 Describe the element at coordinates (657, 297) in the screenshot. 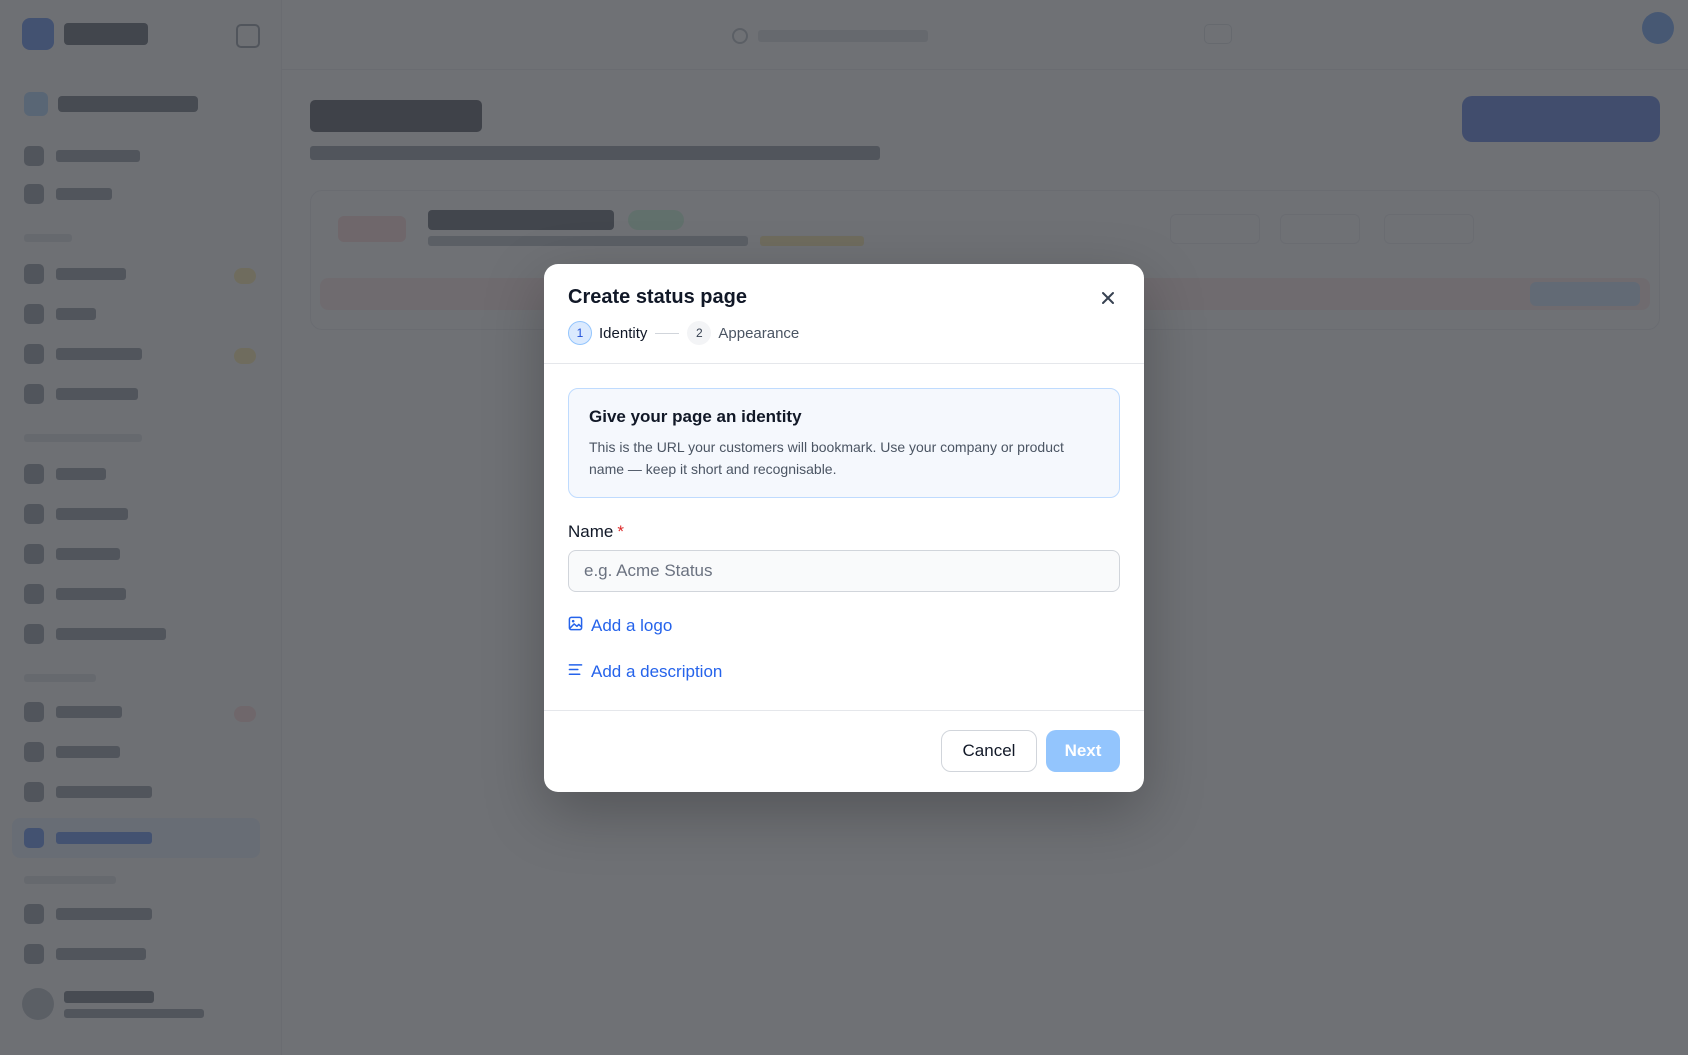

I see `modal-title: Create status page` at that location.